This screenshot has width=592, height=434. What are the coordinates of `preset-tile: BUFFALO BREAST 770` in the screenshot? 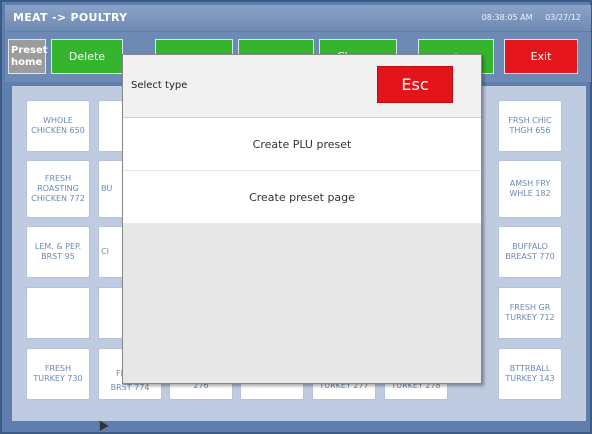 It's located at (530, 252).